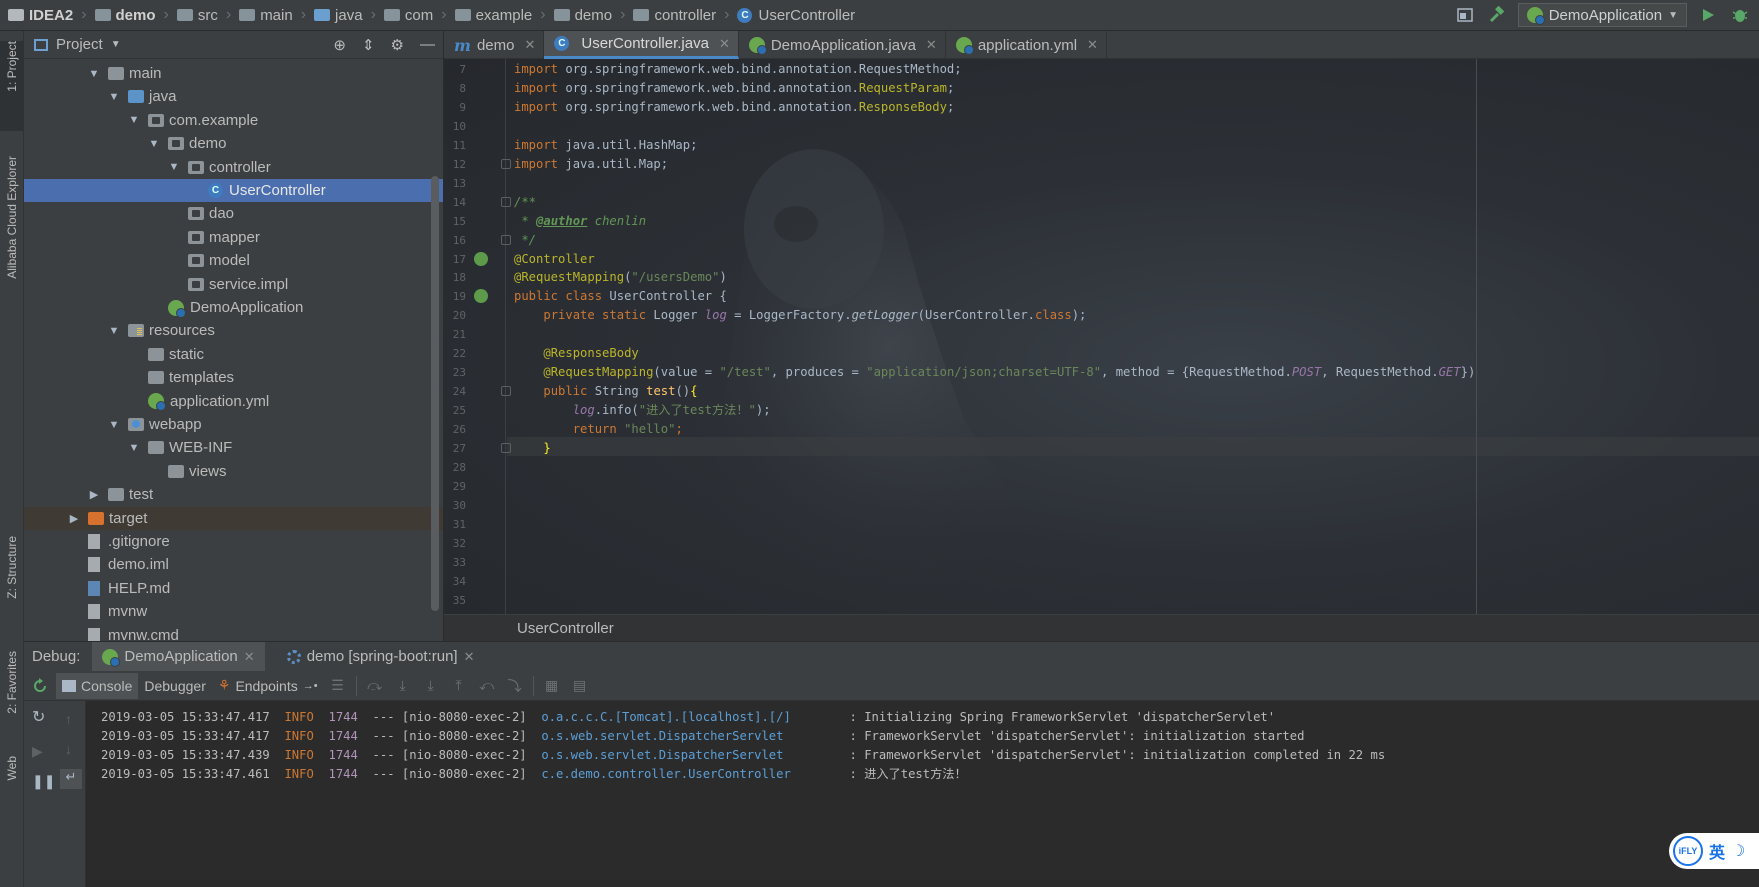 This screenshot has height=887, width=1759. What do you see at coordinates (233, 167) in the screenshot?
I see `tree-item: ▼ controller` at bounding box center [233, 167].